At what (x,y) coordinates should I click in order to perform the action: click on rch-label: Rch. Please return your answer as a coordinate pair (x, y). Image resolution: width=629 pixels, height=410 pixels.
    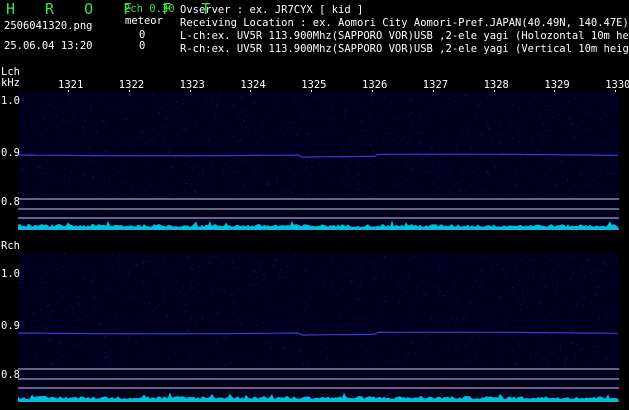
    Looking at the image, I should click on (10, 246).